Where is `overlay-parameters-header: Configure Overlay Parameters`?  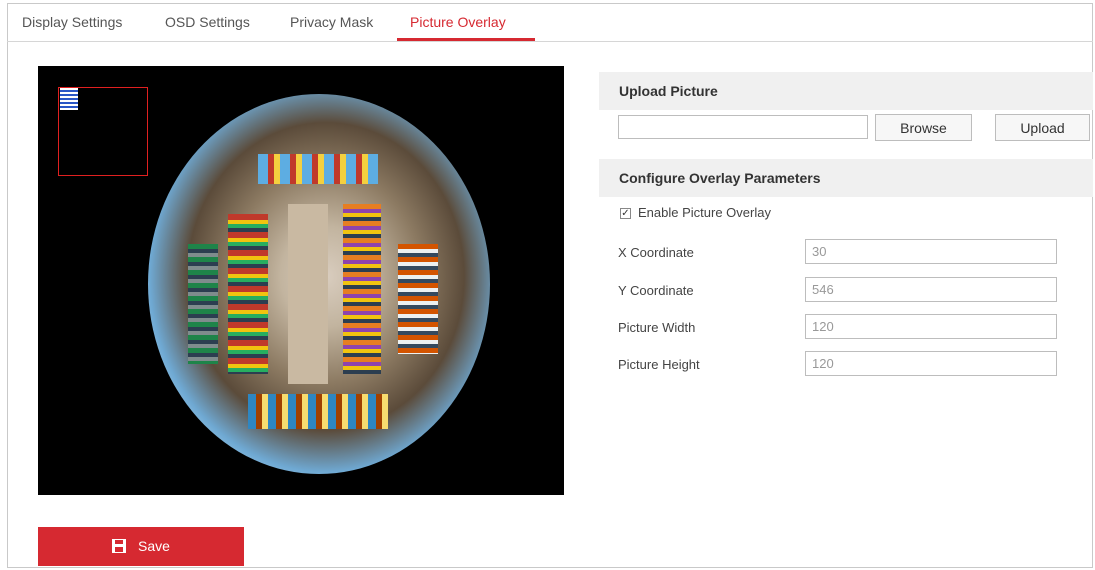 overlay-parameters-header: Configure Overlay Parameters is located at coordinates (846, 178).